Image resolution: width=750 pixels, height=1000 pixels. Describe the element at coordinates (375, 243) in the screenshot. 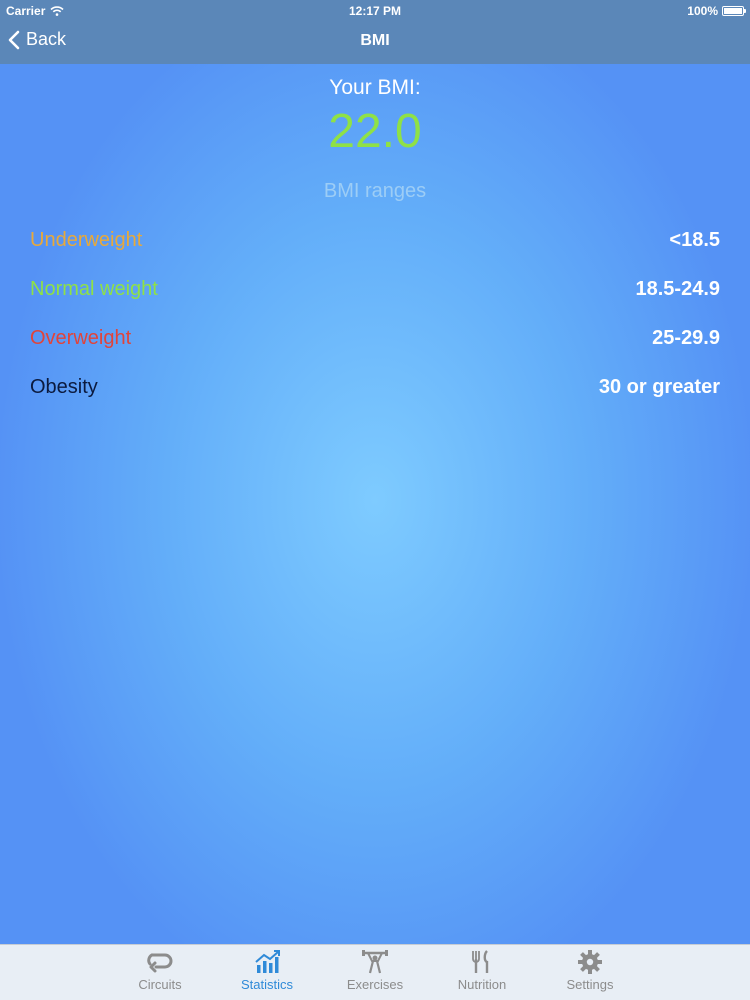

I see `range-row-underweight: Underweight <18.5` at that location.